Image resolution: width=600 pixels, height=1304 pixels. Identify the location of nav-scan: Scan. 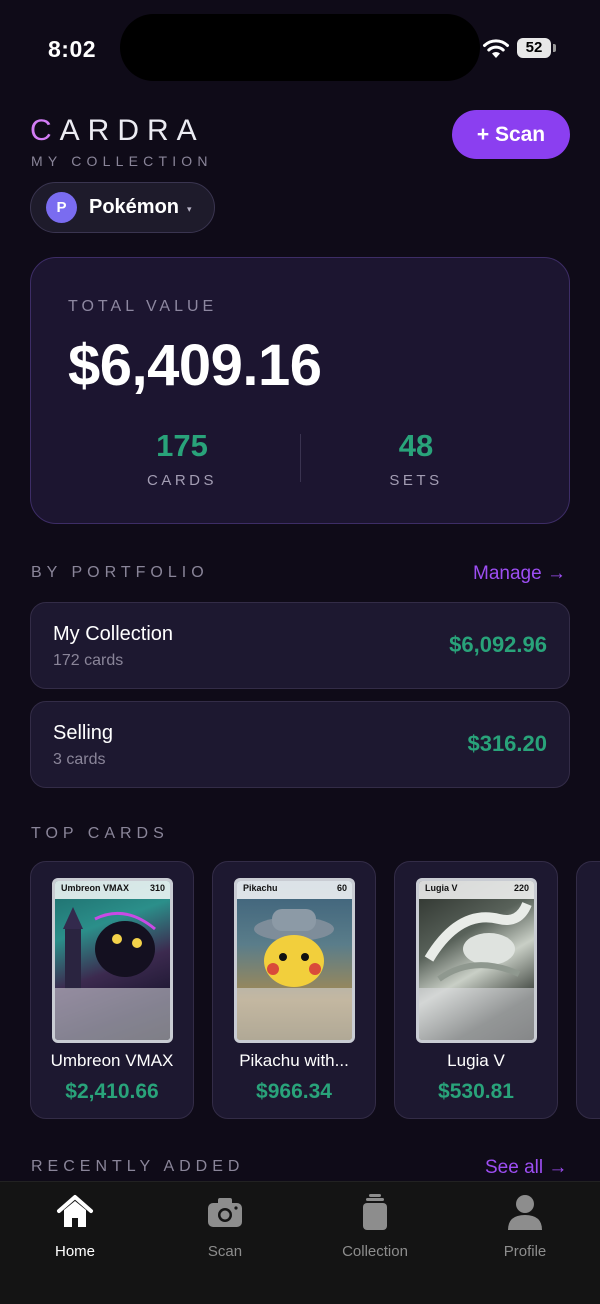
(225, 1226).